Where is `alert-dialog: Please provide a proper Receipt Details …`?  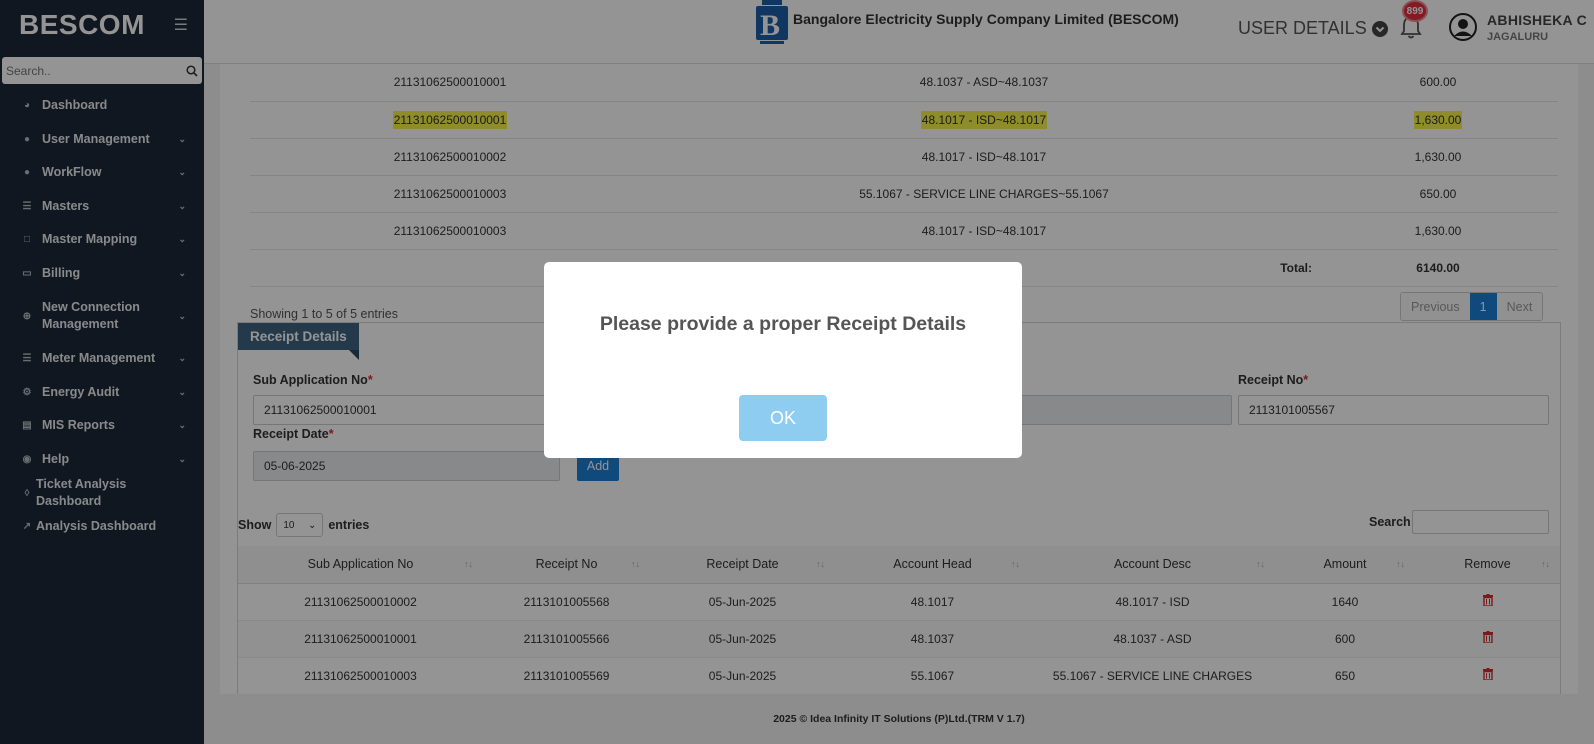
alert-dialog: Please provide a proper Receipt Details … is located at coordinates (783, 360).